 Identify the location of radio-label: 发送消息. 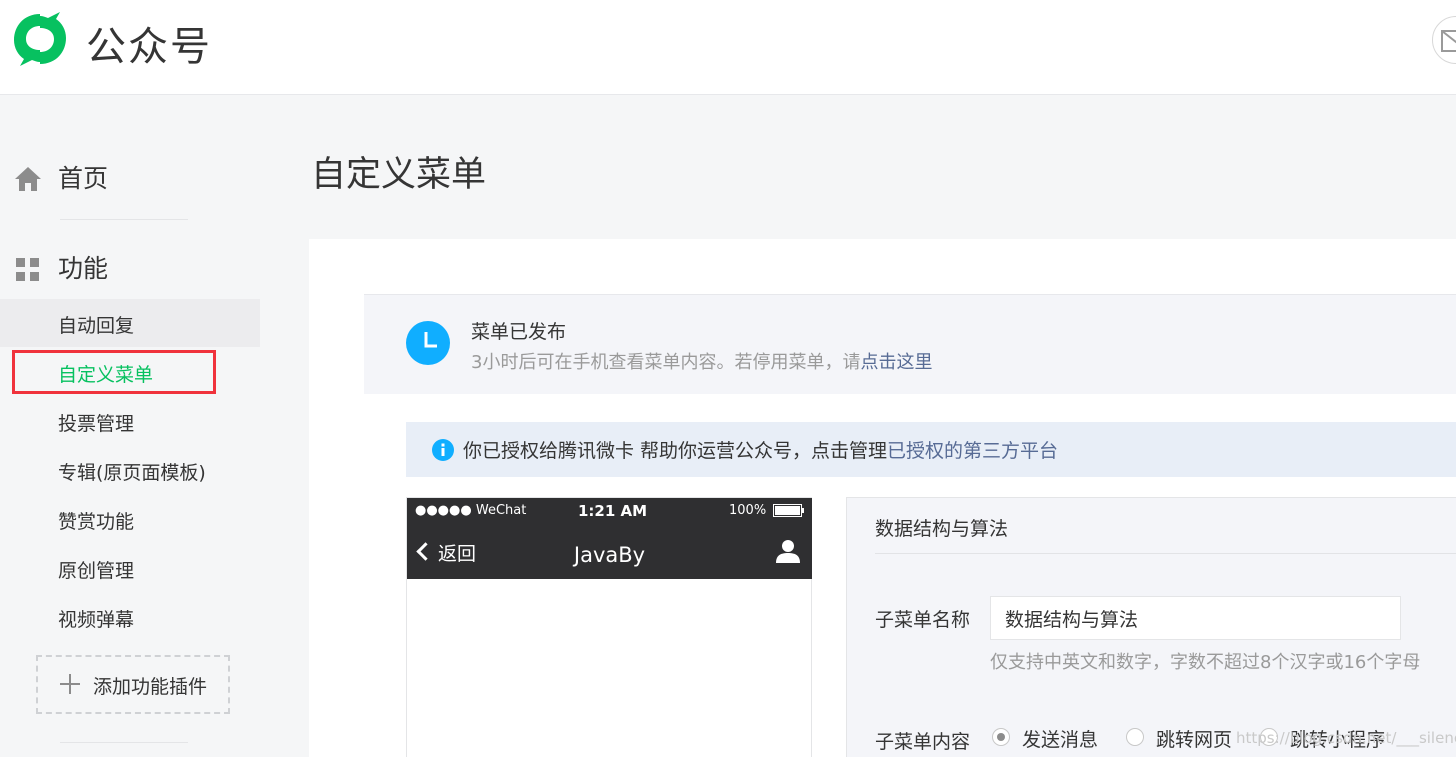
(1060, 740).